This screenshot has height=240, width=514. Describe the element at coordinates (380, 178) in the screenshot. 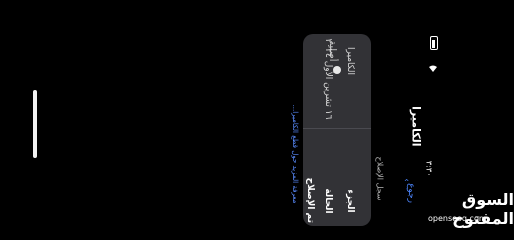

I see `section-label: سجل الإصلاح` at that location.